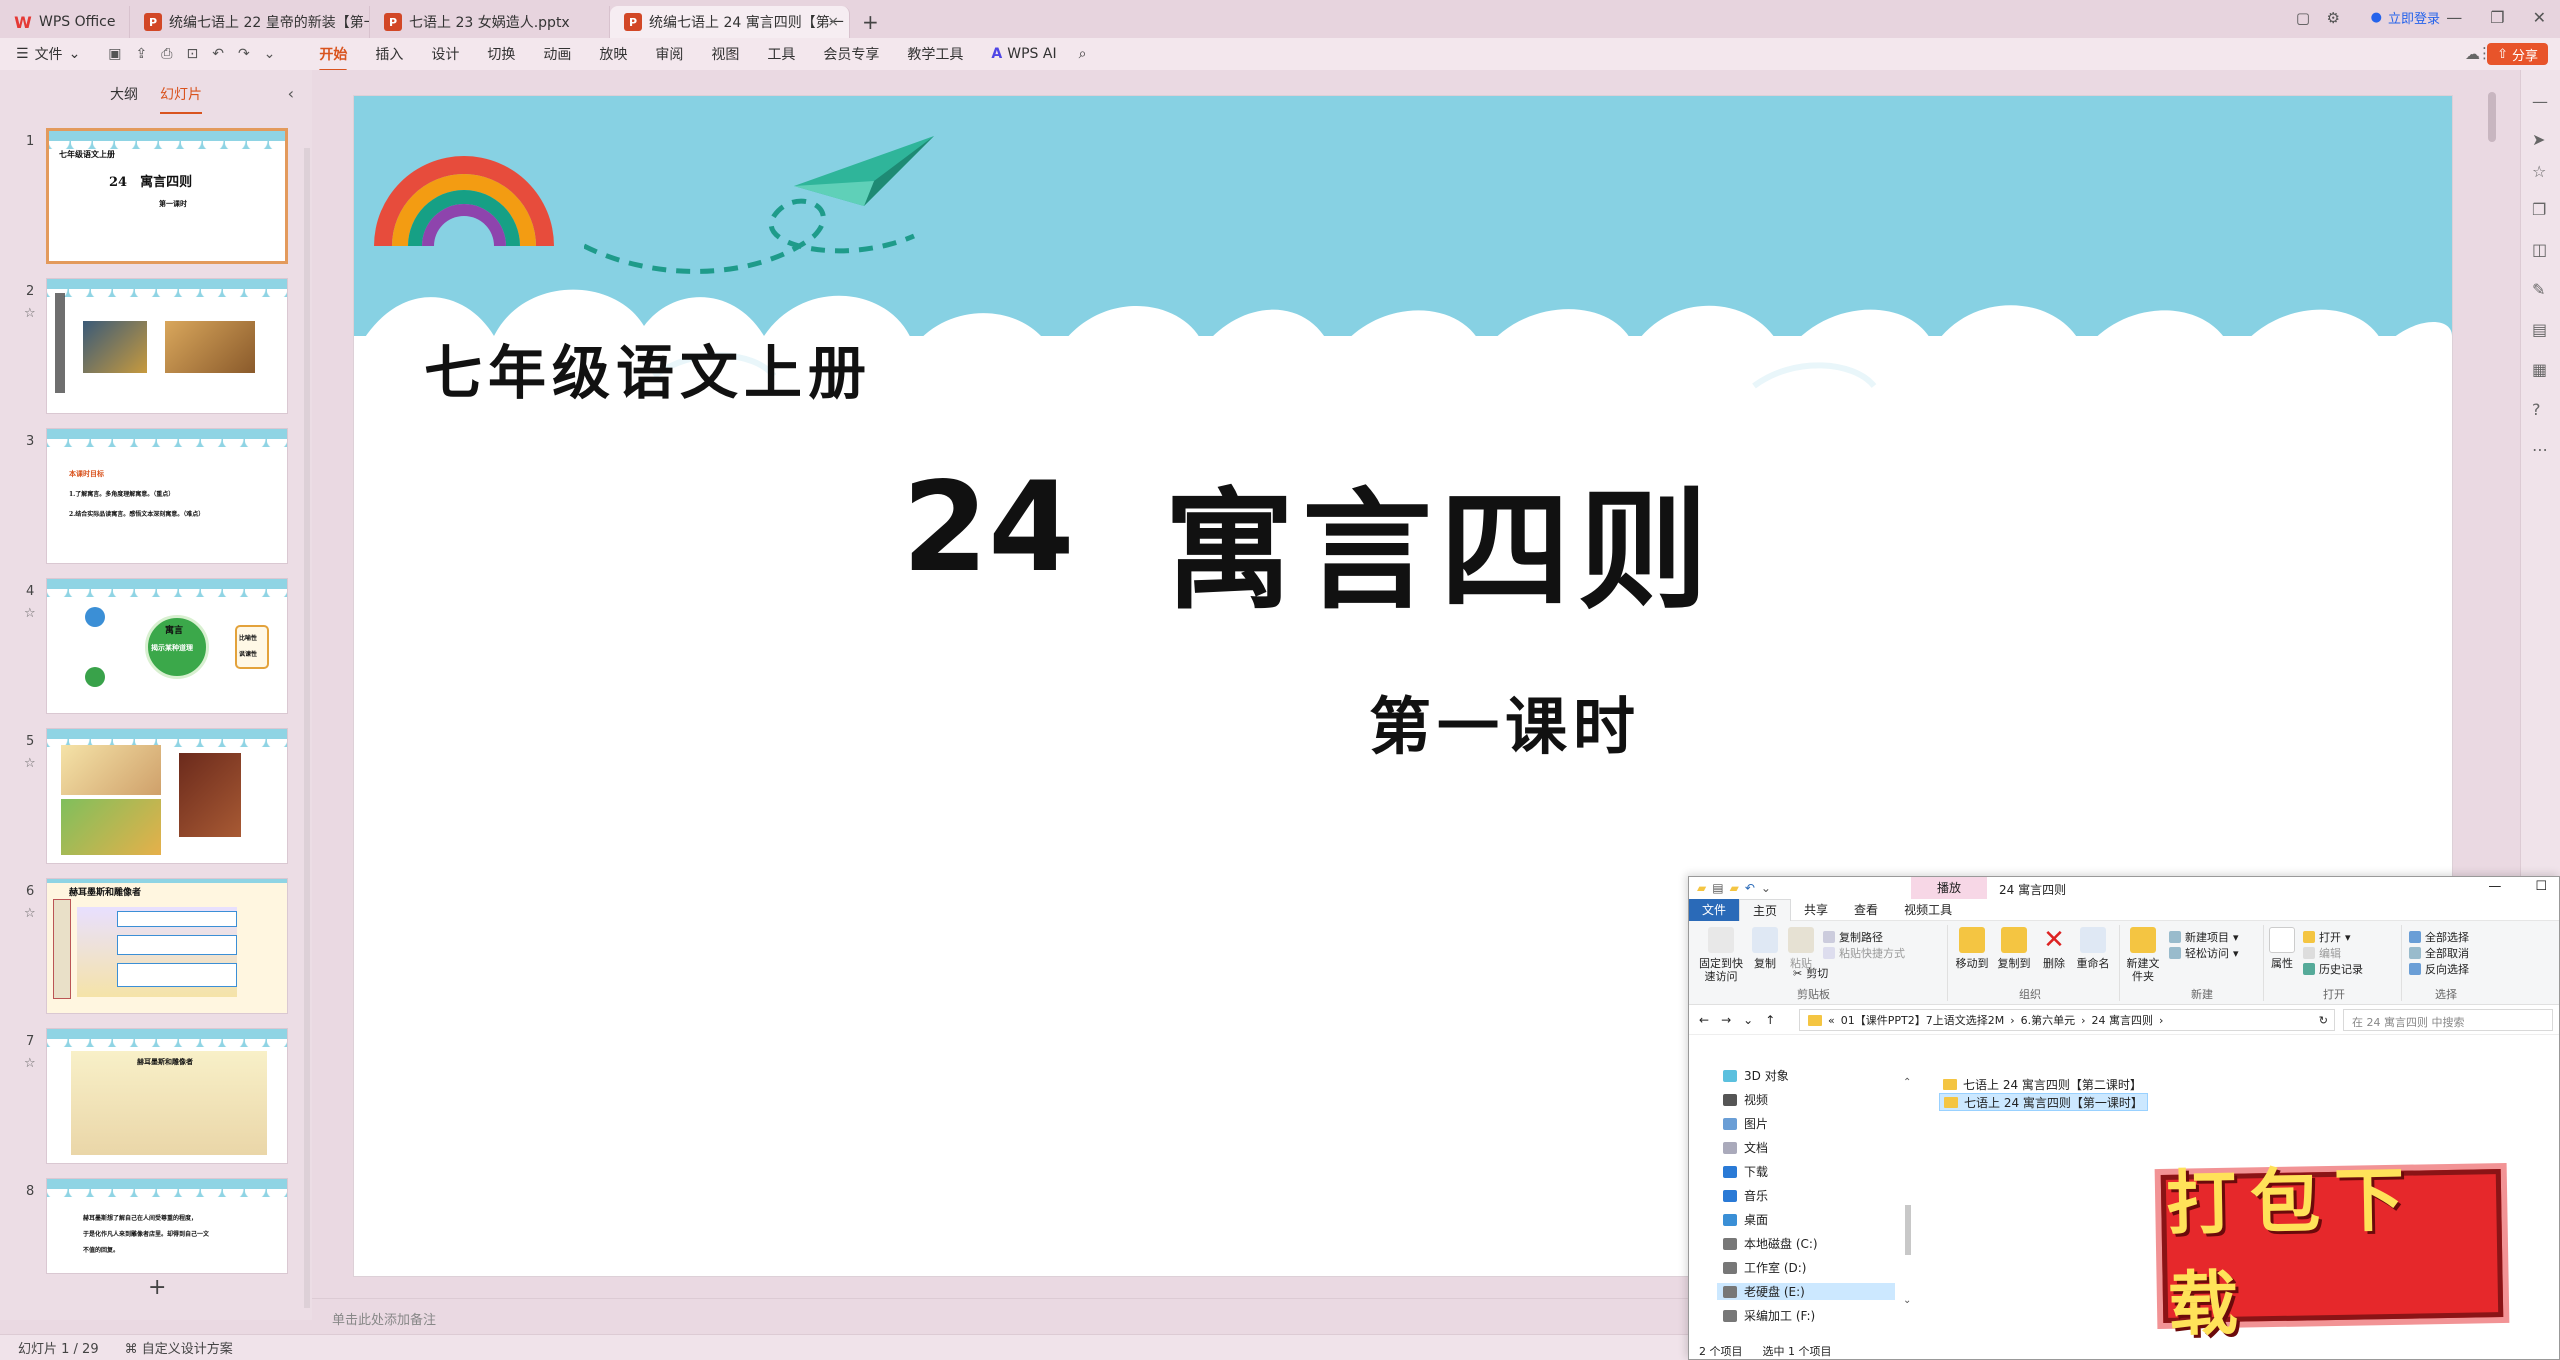 This screenshot has height=1360, width=2560. I want to click on menu-slideshow: 放映, so click(613, 54).